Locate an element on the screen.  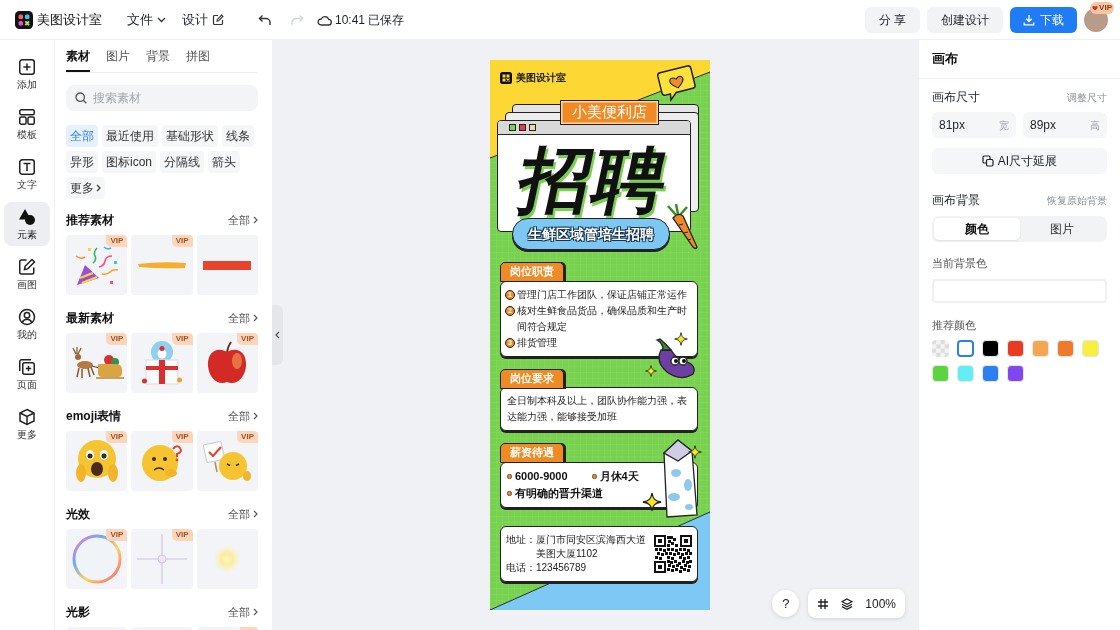
menu-button: 文件 is located at coordinates (146, 19).